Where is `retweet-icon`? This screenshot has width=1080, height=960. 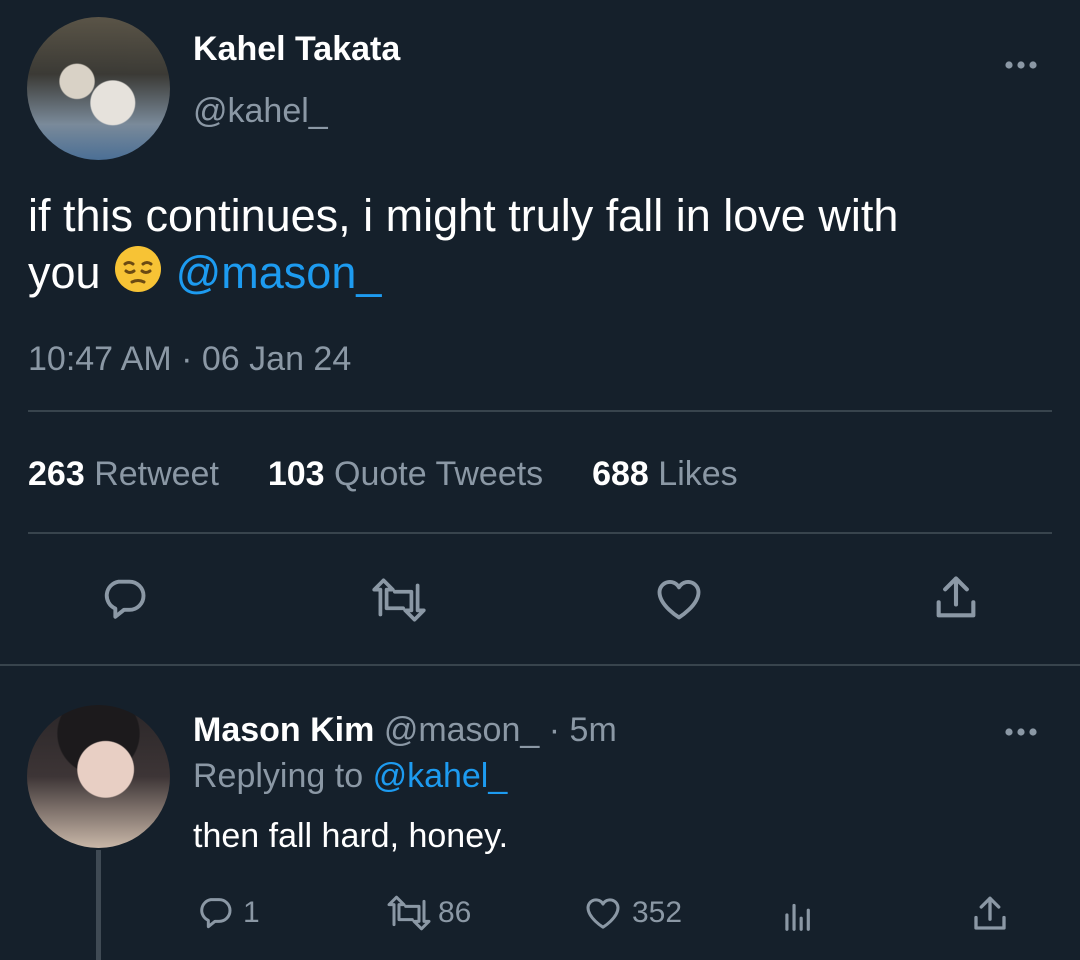
retweet-icon is located at coordinates (399, 600).